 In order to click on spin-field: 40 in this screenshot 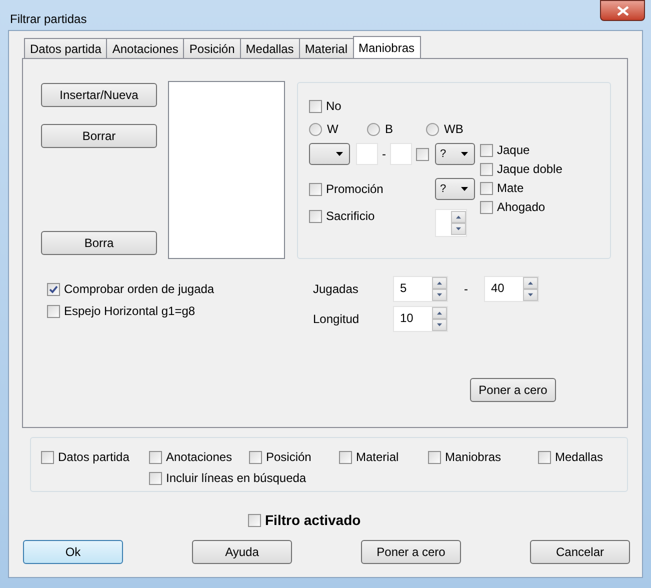, I will do `click(511, 289)`.